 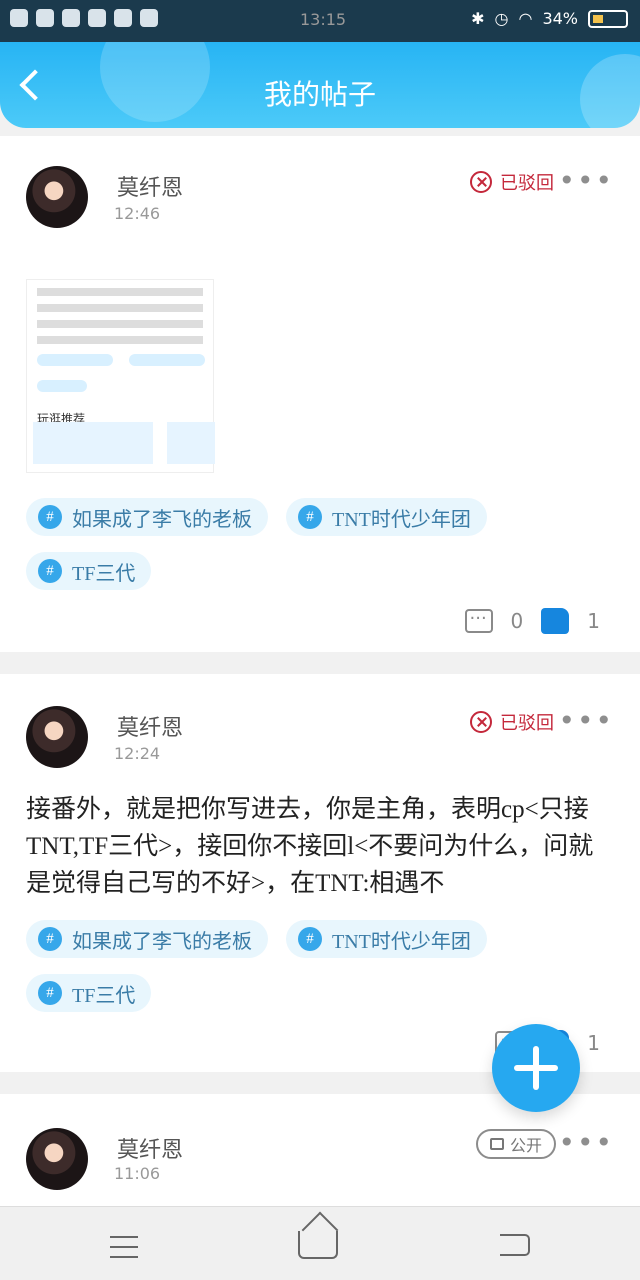 I want to click on wechat-icon, so click(x=71, y=18).